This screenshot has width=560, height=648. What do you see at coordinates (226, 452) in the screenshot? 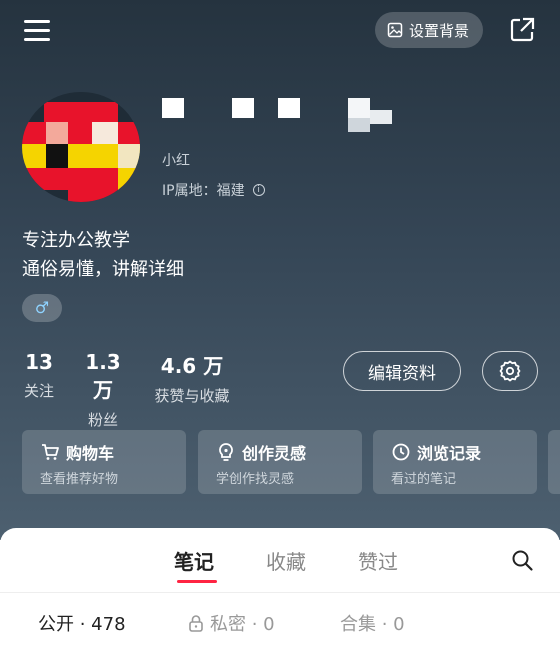
I see `bulb-icon` at bounding box center [226, 452].